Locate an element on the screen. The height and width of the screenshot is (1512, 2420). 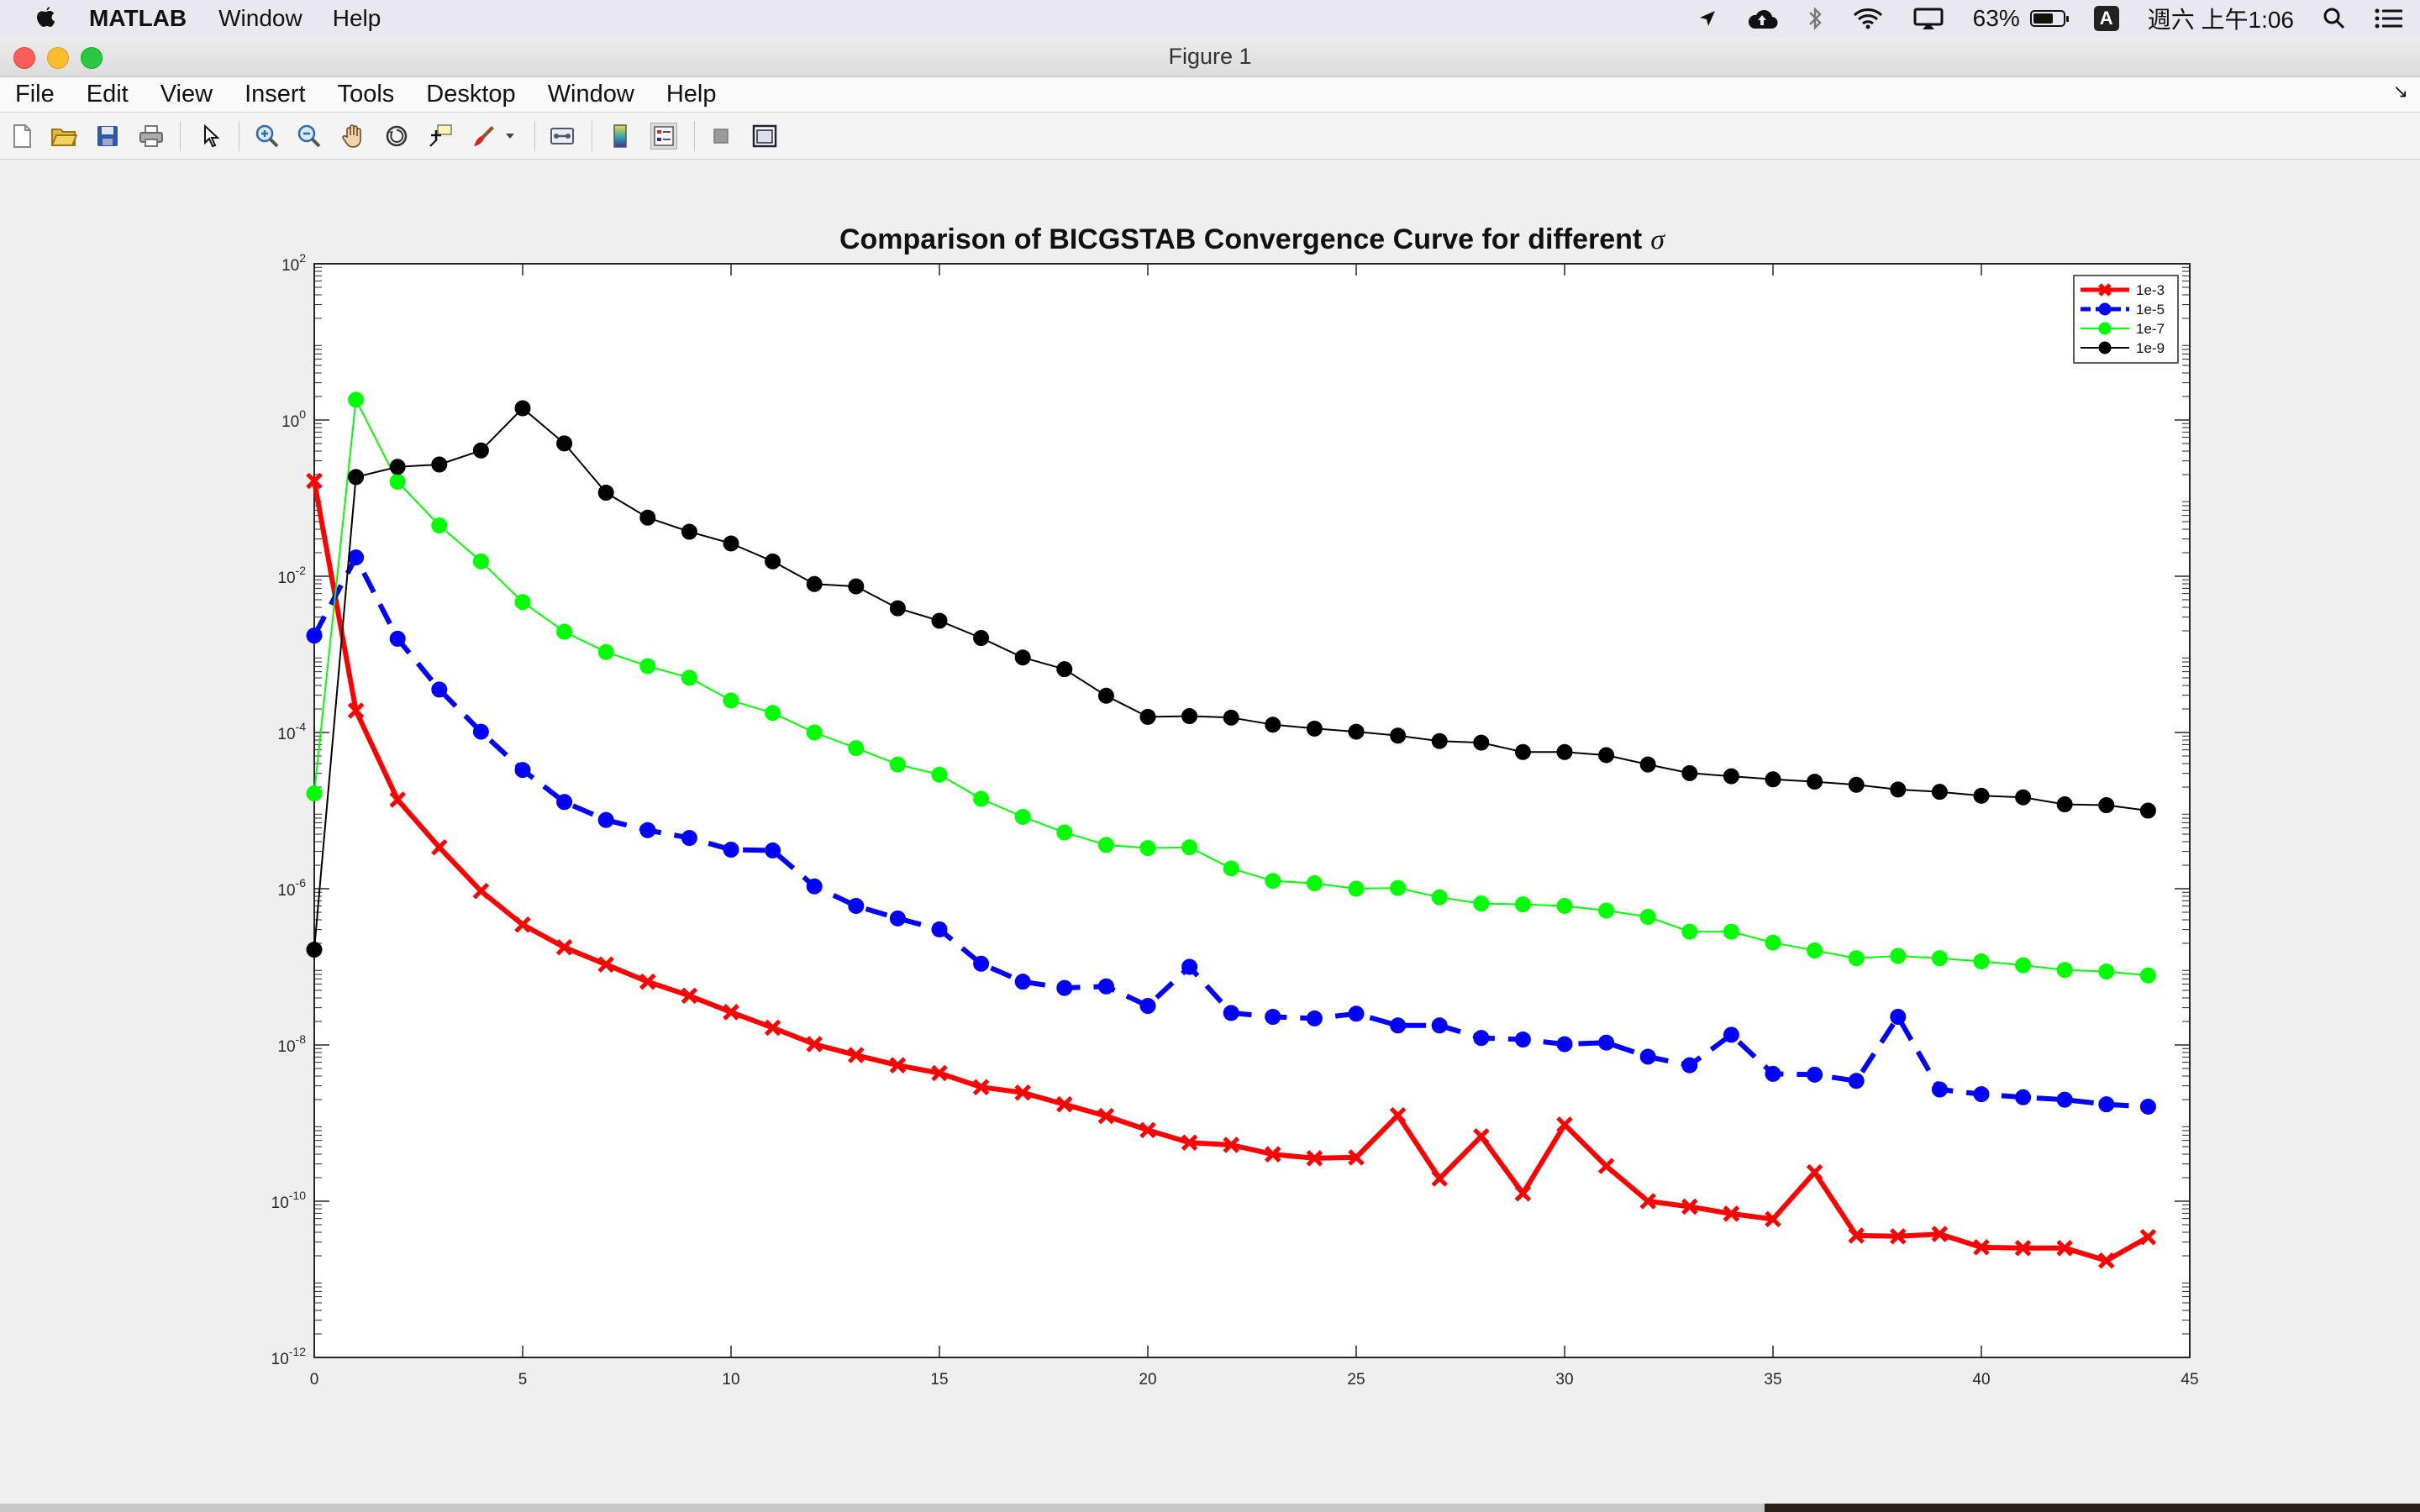
zoom-out-icon is located at coordinates (309, 136).